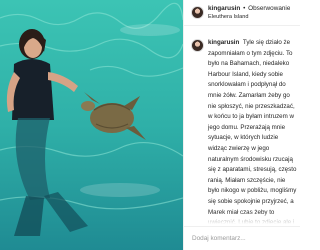 Image resolution: width=320 pixels, height=250 pixels. I want to click on location-link: Eleuthera Island, so click(249, 17).